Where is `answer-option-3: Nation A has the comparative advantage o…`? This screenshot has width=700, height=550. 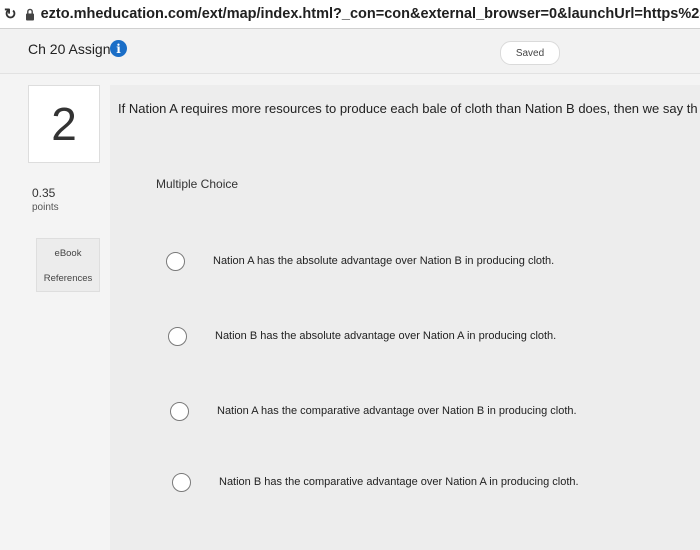 answer-option-3: Nation A has the comparative advantage o… is located at coordinates (373, 411).